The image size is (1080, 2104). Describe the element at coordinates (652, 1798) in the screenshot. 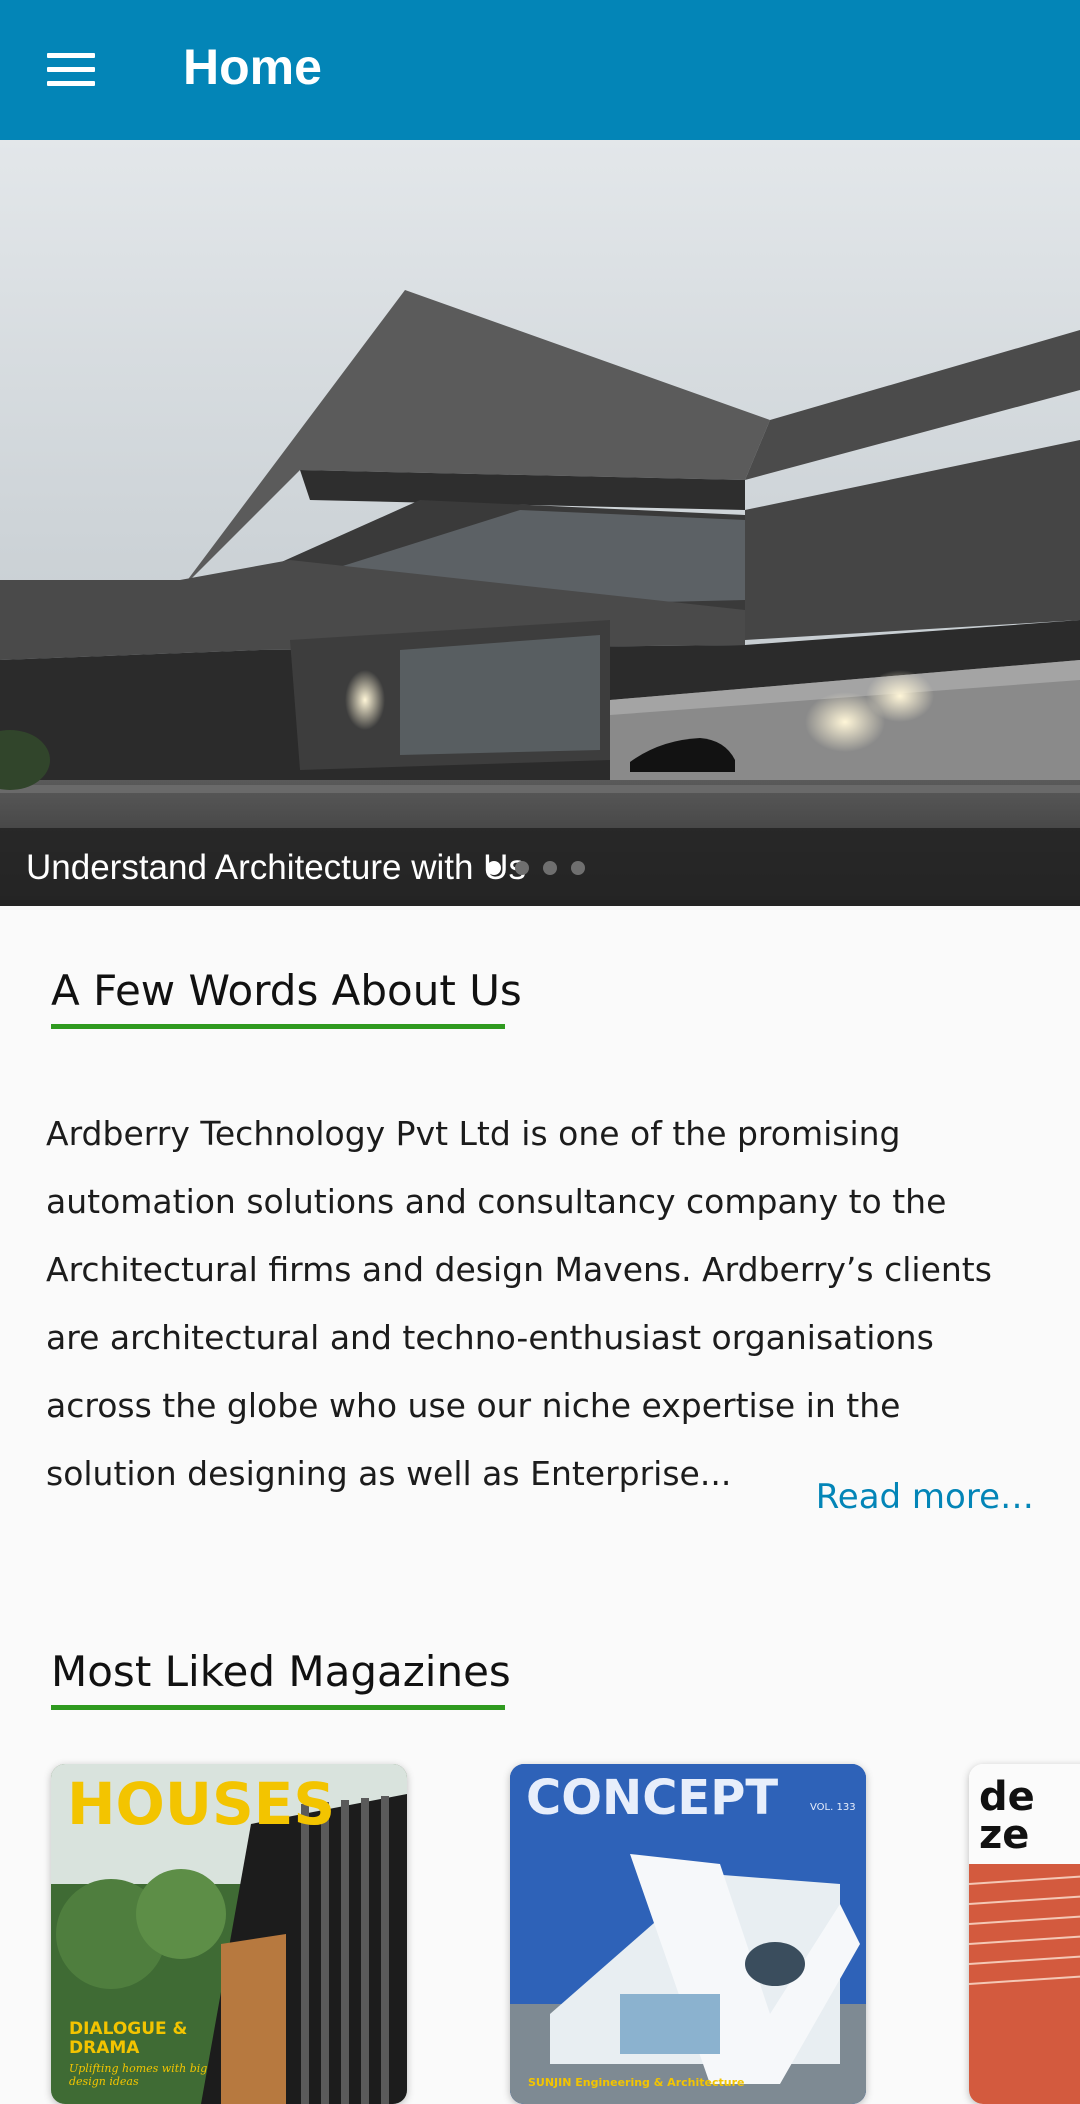

I see `magazine-title: CONCEPT` at that location.